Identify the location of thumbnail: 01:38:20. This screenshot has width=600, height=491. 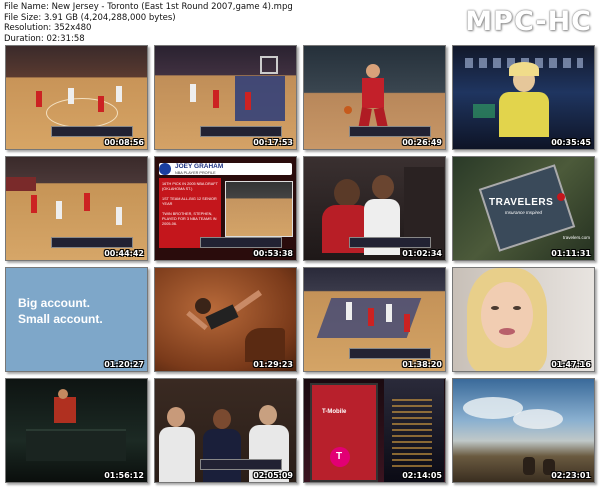
(374, 319).